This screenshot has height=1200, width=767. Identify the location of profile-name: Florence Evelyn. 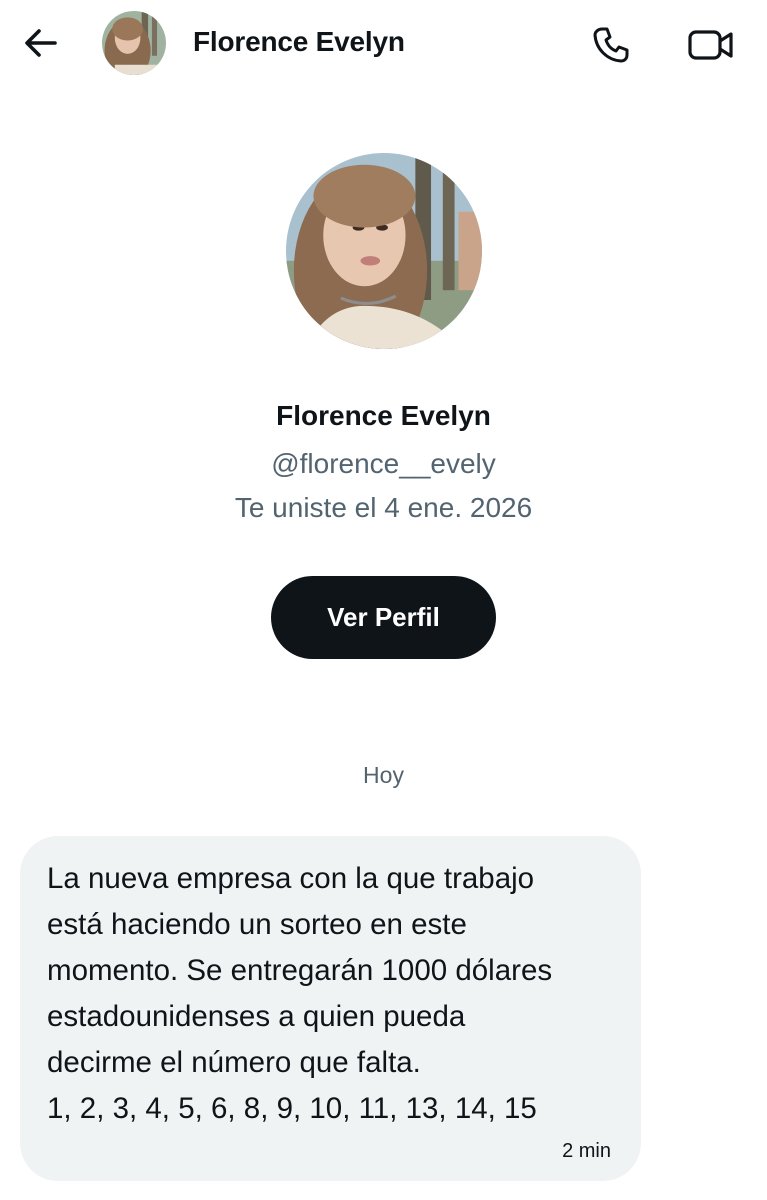
(383, 415).